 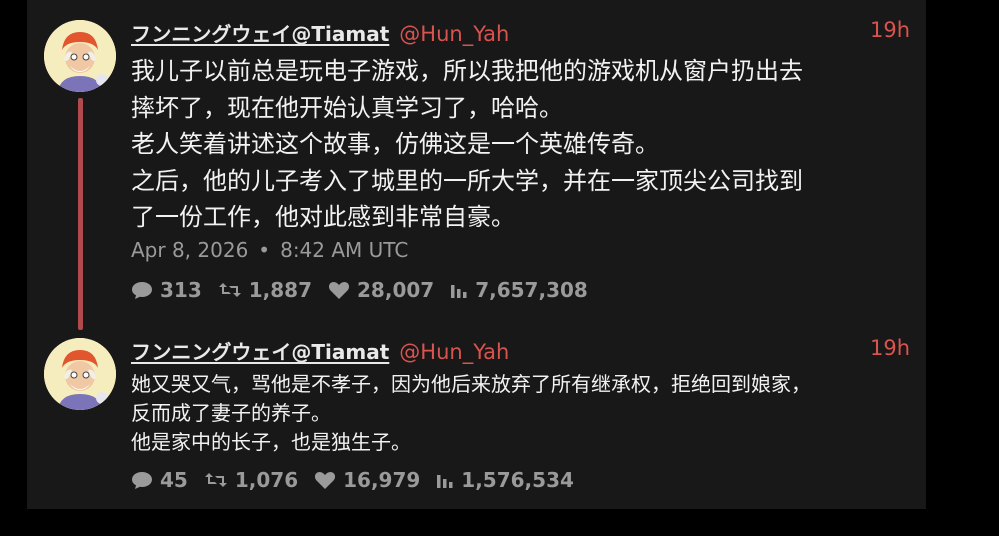 I want to click on reply-stat: 313, so click(x=166, y=290).